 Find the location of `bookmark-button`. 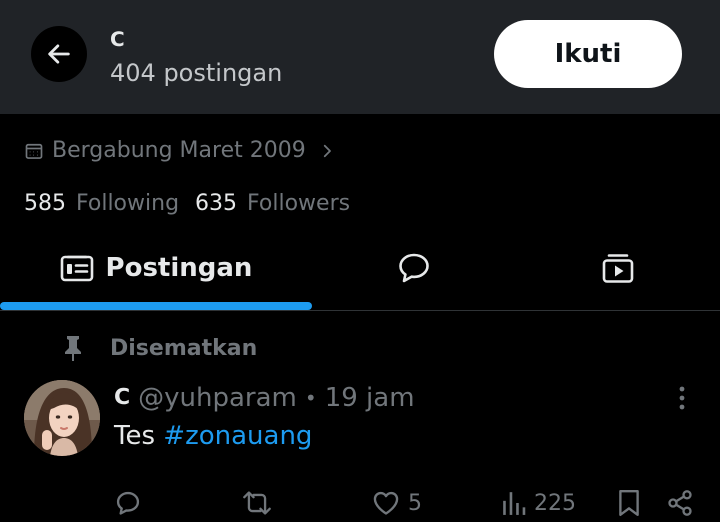

bookmark-button is located at coordinates (629, 503).